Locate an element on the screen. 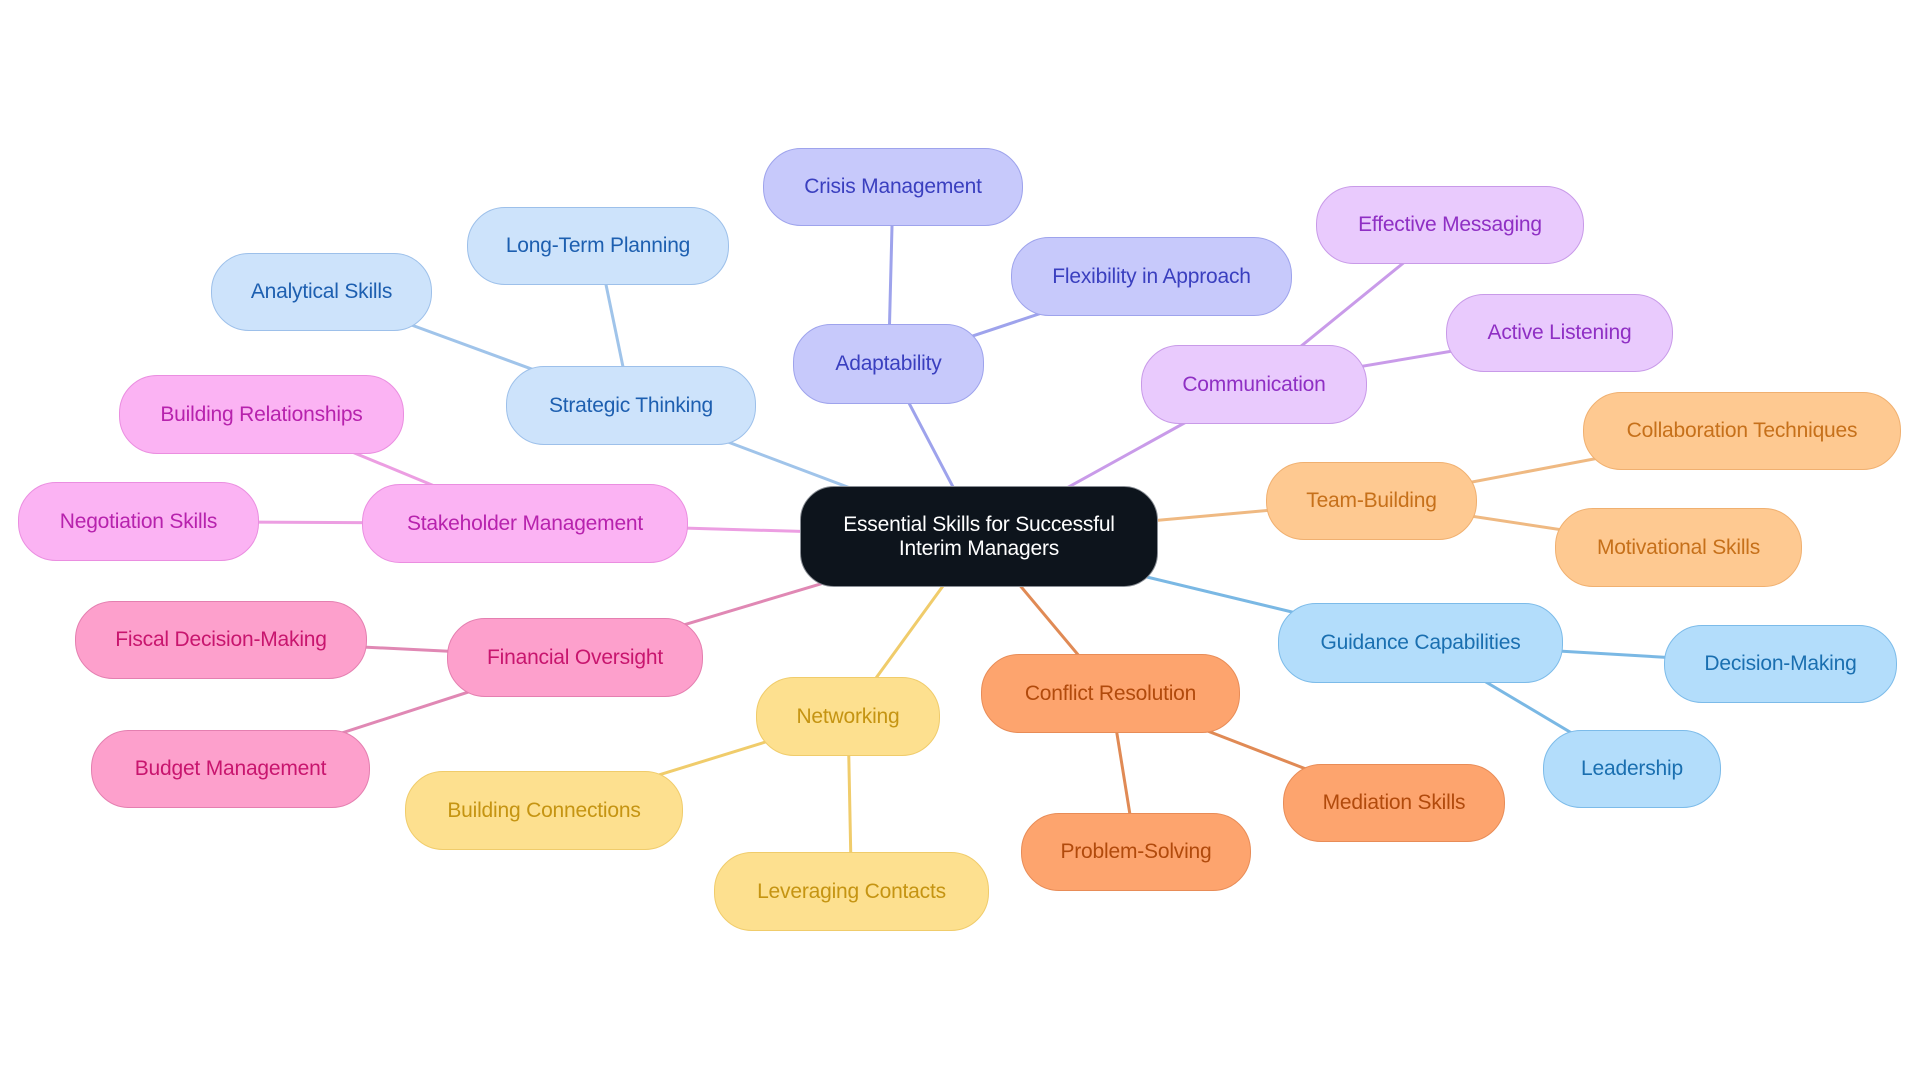  branch-node-networking: Networking is located at coordinates (848, 716).